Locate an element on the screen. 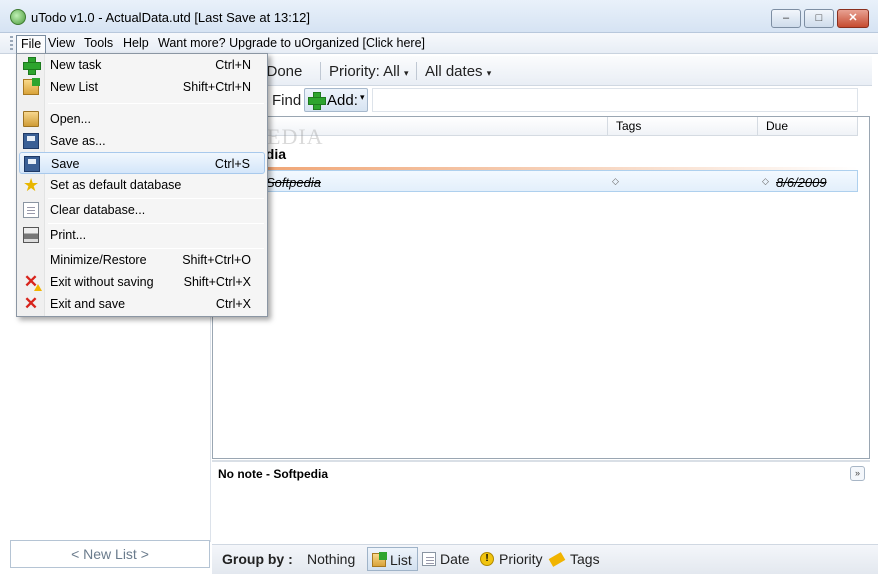 Image resolution: width=878 pixels, height=580 pixels. action-toolbar: Find Add: ▾ is located at coordinates (542, 101).